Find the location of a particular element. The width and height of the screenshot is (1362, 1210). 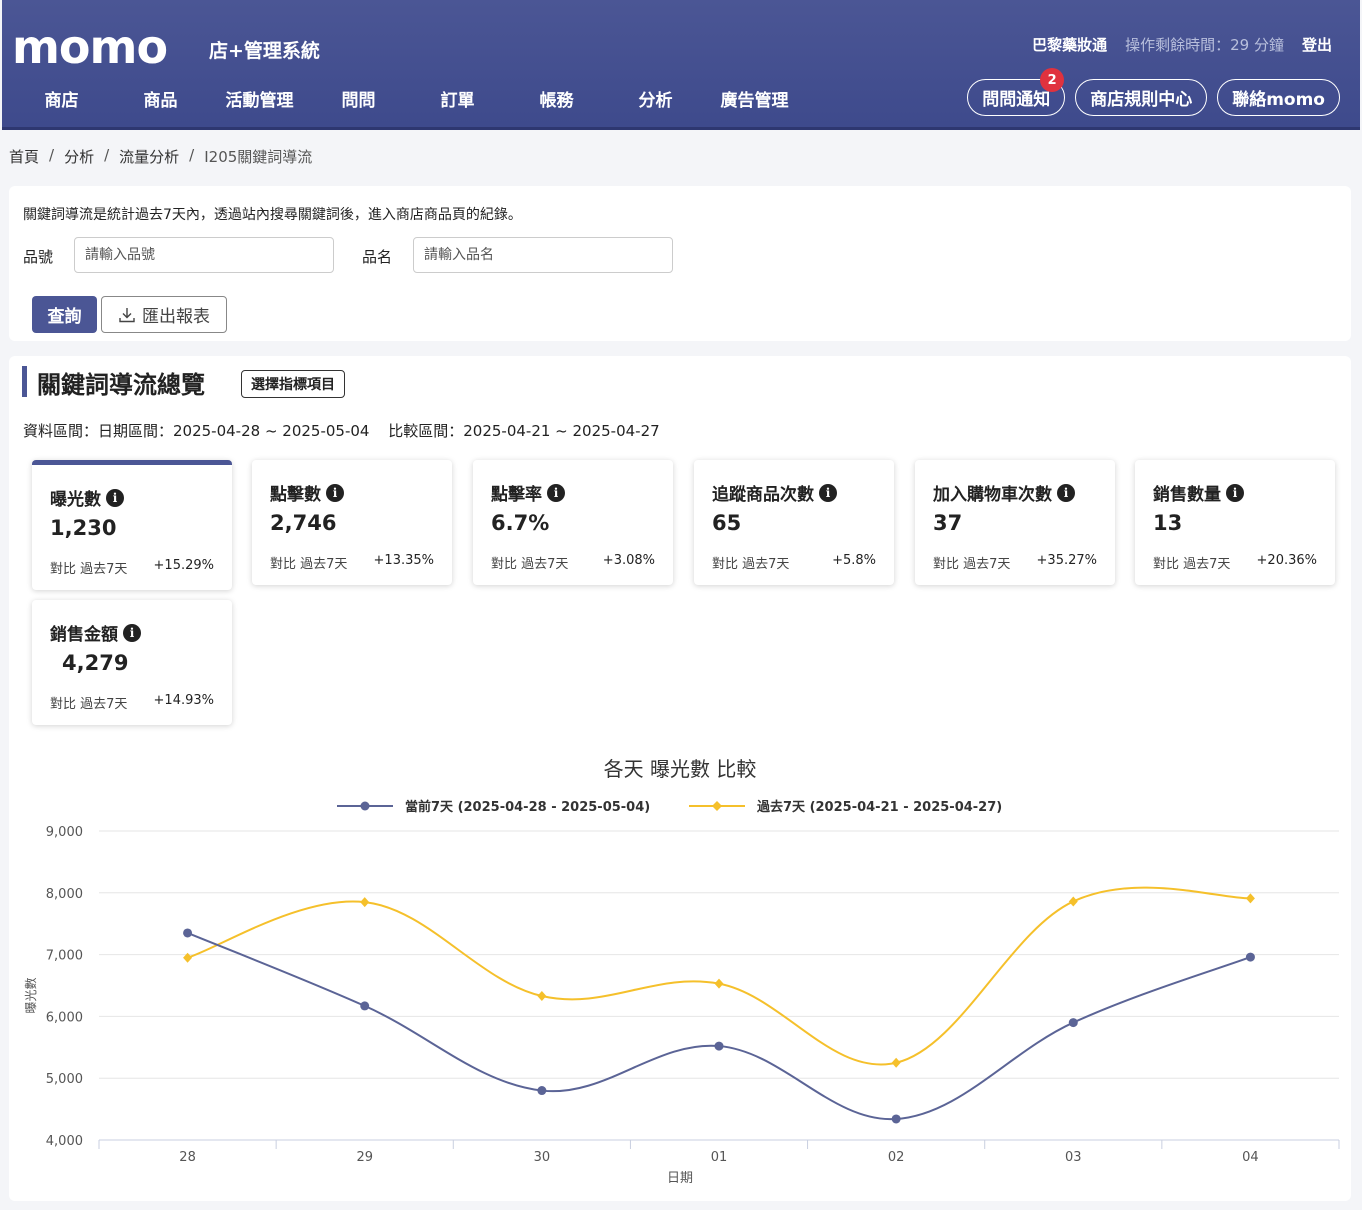

metric-label: 追蹤商品次數 i is located at coordinates (774, 492).